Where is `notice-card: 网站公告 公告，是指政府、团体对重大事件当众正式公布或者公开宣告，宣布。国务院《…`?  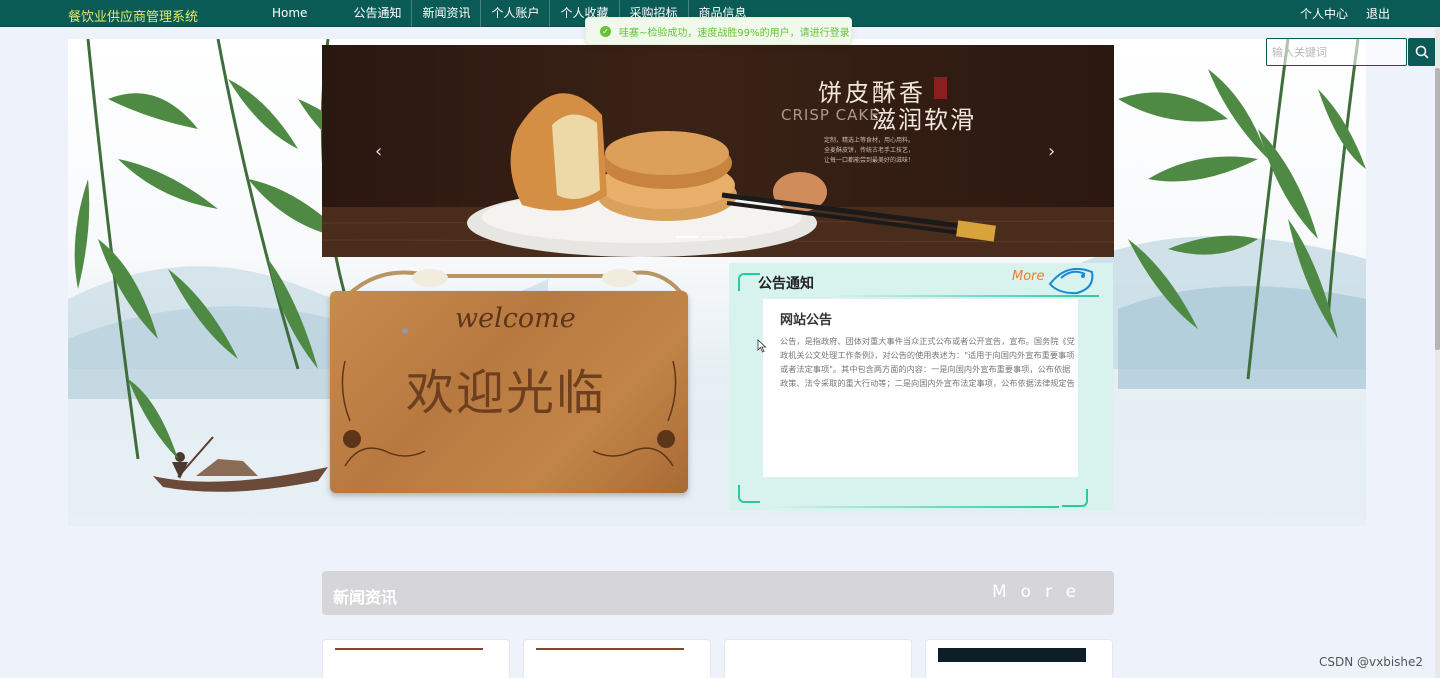 notice-card: 网站公告 公告，是指政府、团体对重大事件当众正式公布或者公开宣告，宣布。国务院《… is located at coordinates (920, 388).